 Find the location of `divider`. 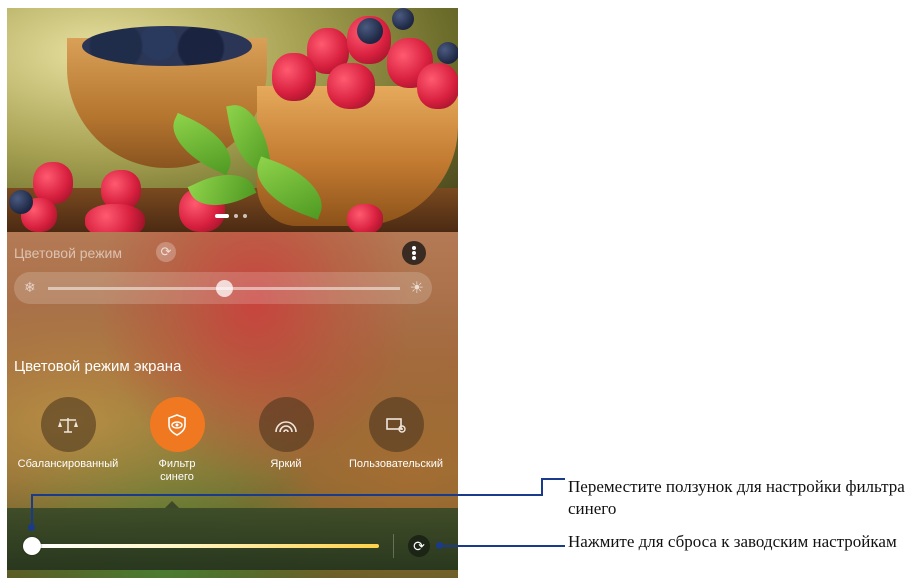

divider is located at coordinates (393, 546).